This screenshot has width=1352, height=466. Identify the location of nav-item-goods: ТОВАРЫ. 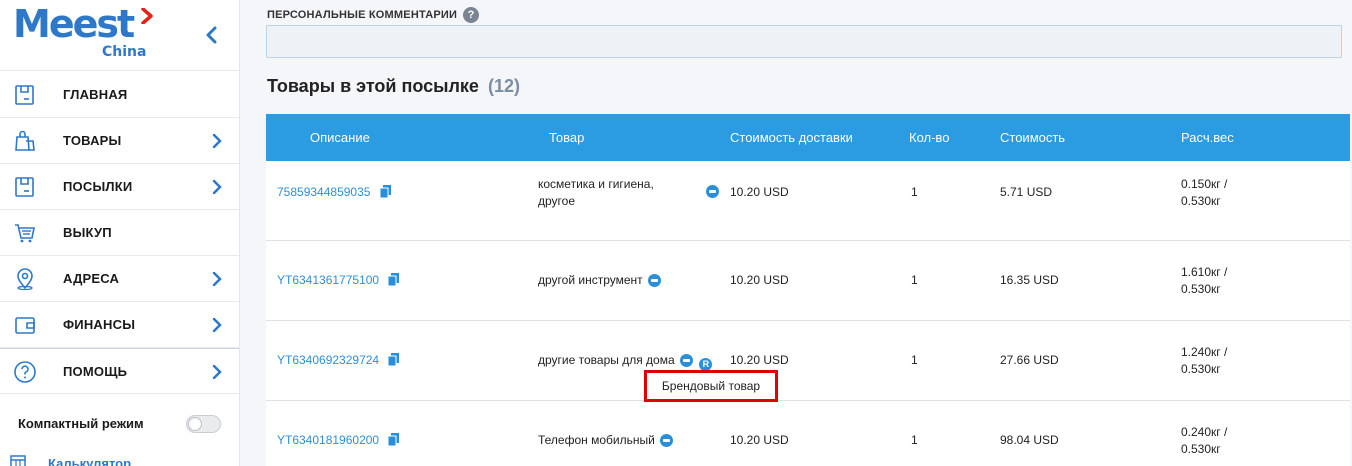
(119, 141).